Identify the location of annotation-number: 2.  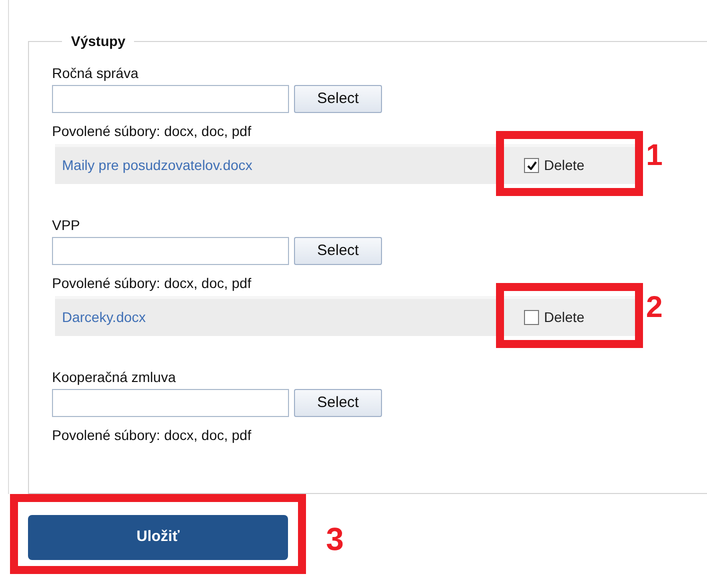
(654, 308).